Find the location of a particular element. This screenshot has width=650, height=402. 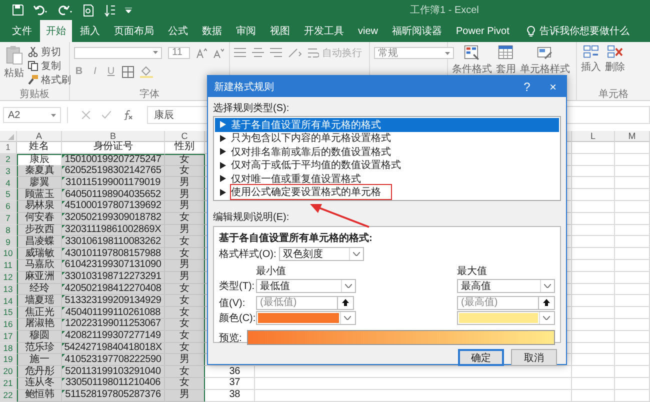

orientation-icon is located at coordinates (295, 53).